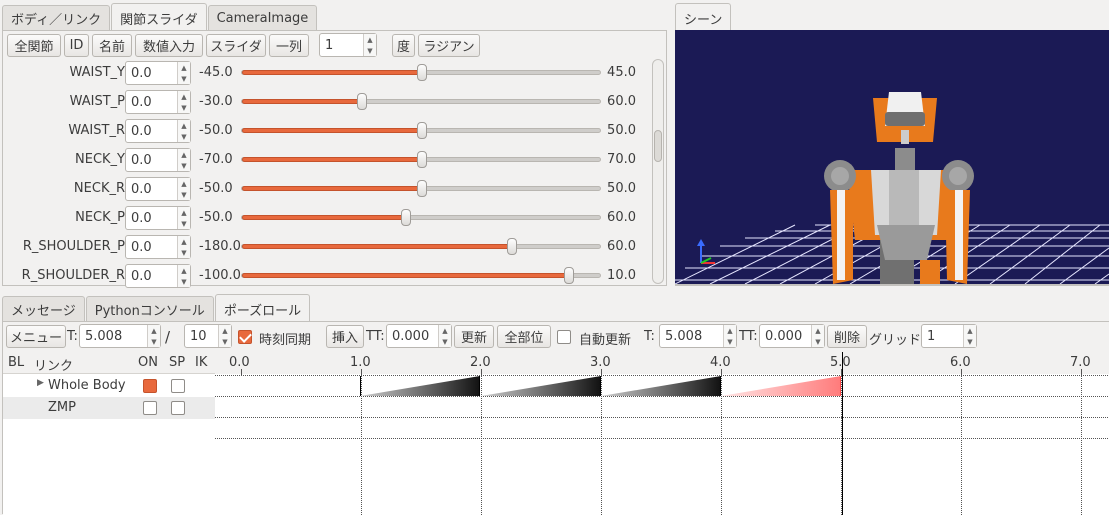 The height and width of the screenshot is (515, 1109). Describe the element at coordinates (109, 433) in the screenshot. I see `link-table: BL リンク ON SP IK ▶ Whole Body ZMP` at that location.